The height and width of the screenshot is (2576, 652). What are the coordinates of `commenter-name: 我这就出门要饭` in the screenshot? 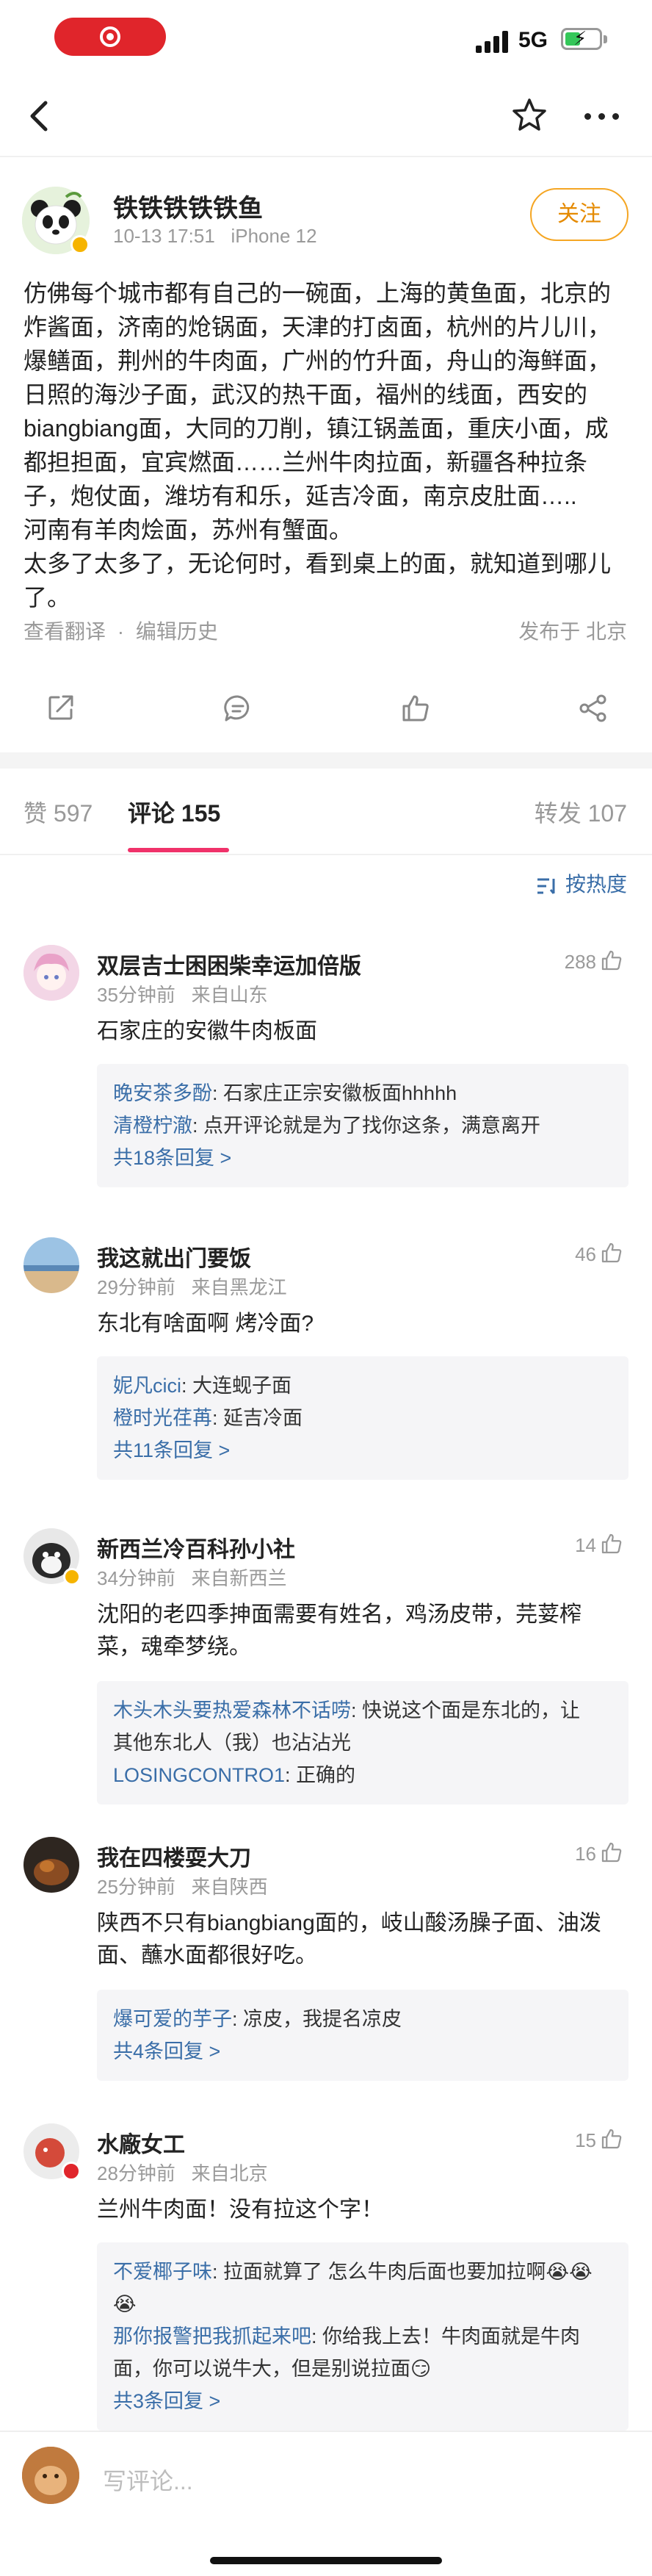 It's located at (174, 1256).